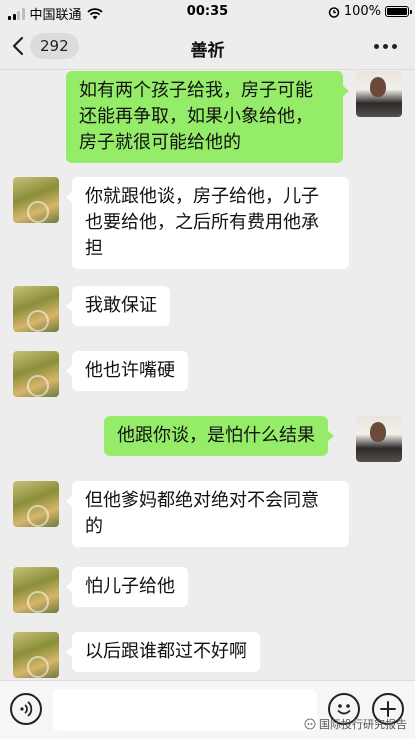  What do you see at coordinates (207, 117) in the screenshot?
I see `message-bubble-self: 如有两个孩子给我，房子可能还能再争取，如果小象给他，房子就很可能给他的` at bounding box center [207, 117].